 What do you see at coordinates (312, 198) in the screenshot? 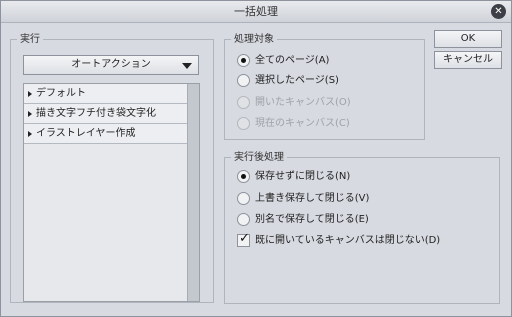
I see `radio-label: 上書き保存して閉じる(V)` at bounding box center [312, 198].